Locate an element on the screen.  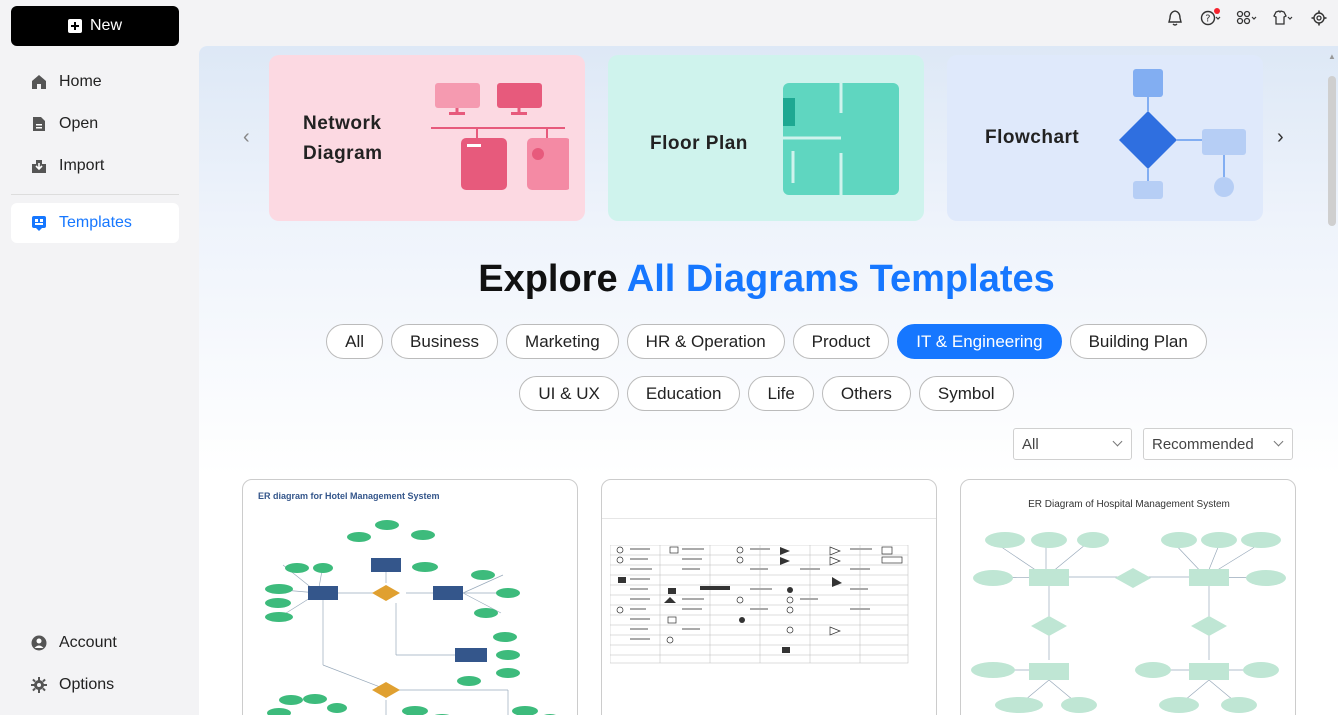
sort-select: Recommended is located at coordinates (1218, 444).